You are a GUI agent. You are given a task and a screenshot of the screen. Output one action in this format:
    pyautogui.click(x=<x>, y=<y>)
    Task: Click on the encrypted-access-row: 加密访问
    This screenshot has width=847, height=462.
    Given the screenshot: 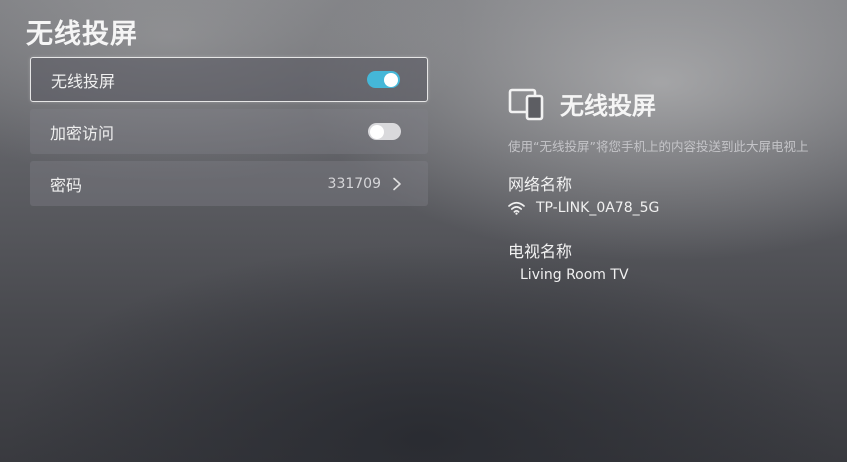 What is the action you would take?
    pyautogui.click(x=229, y=131)
    